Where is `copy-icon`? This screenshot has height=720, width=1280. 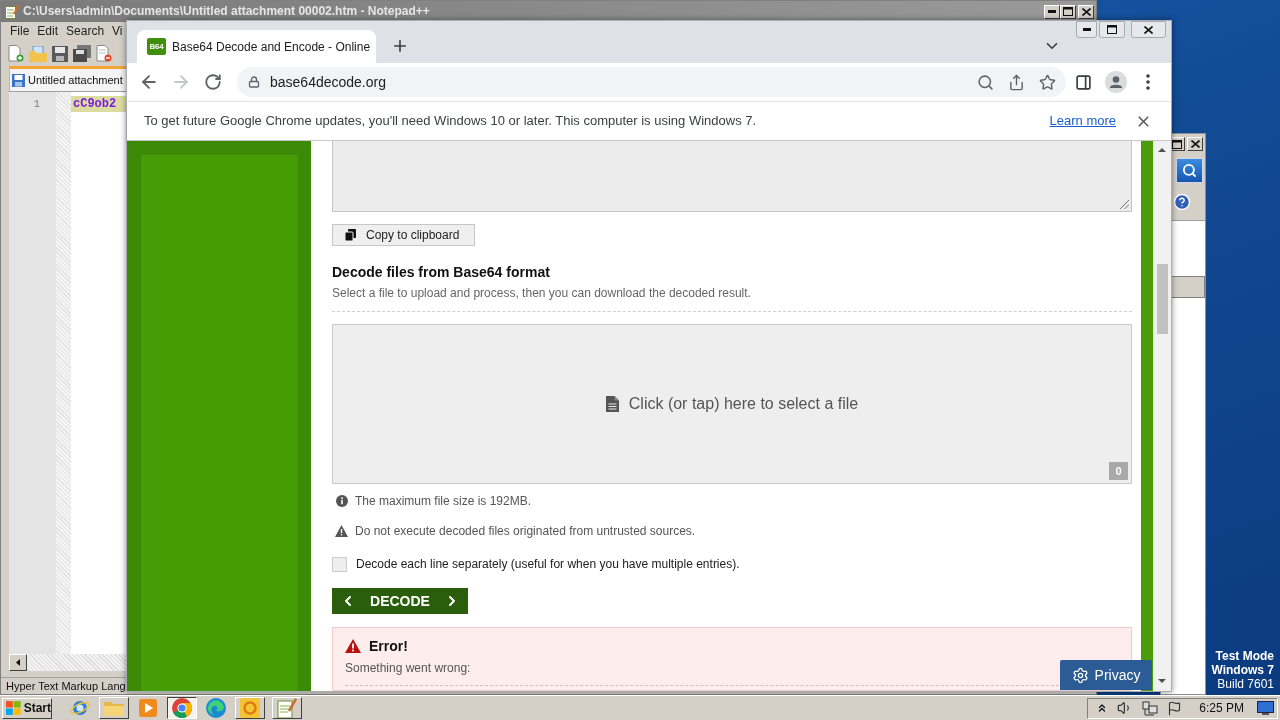
copy-icon is located at coordinates (350, 235).